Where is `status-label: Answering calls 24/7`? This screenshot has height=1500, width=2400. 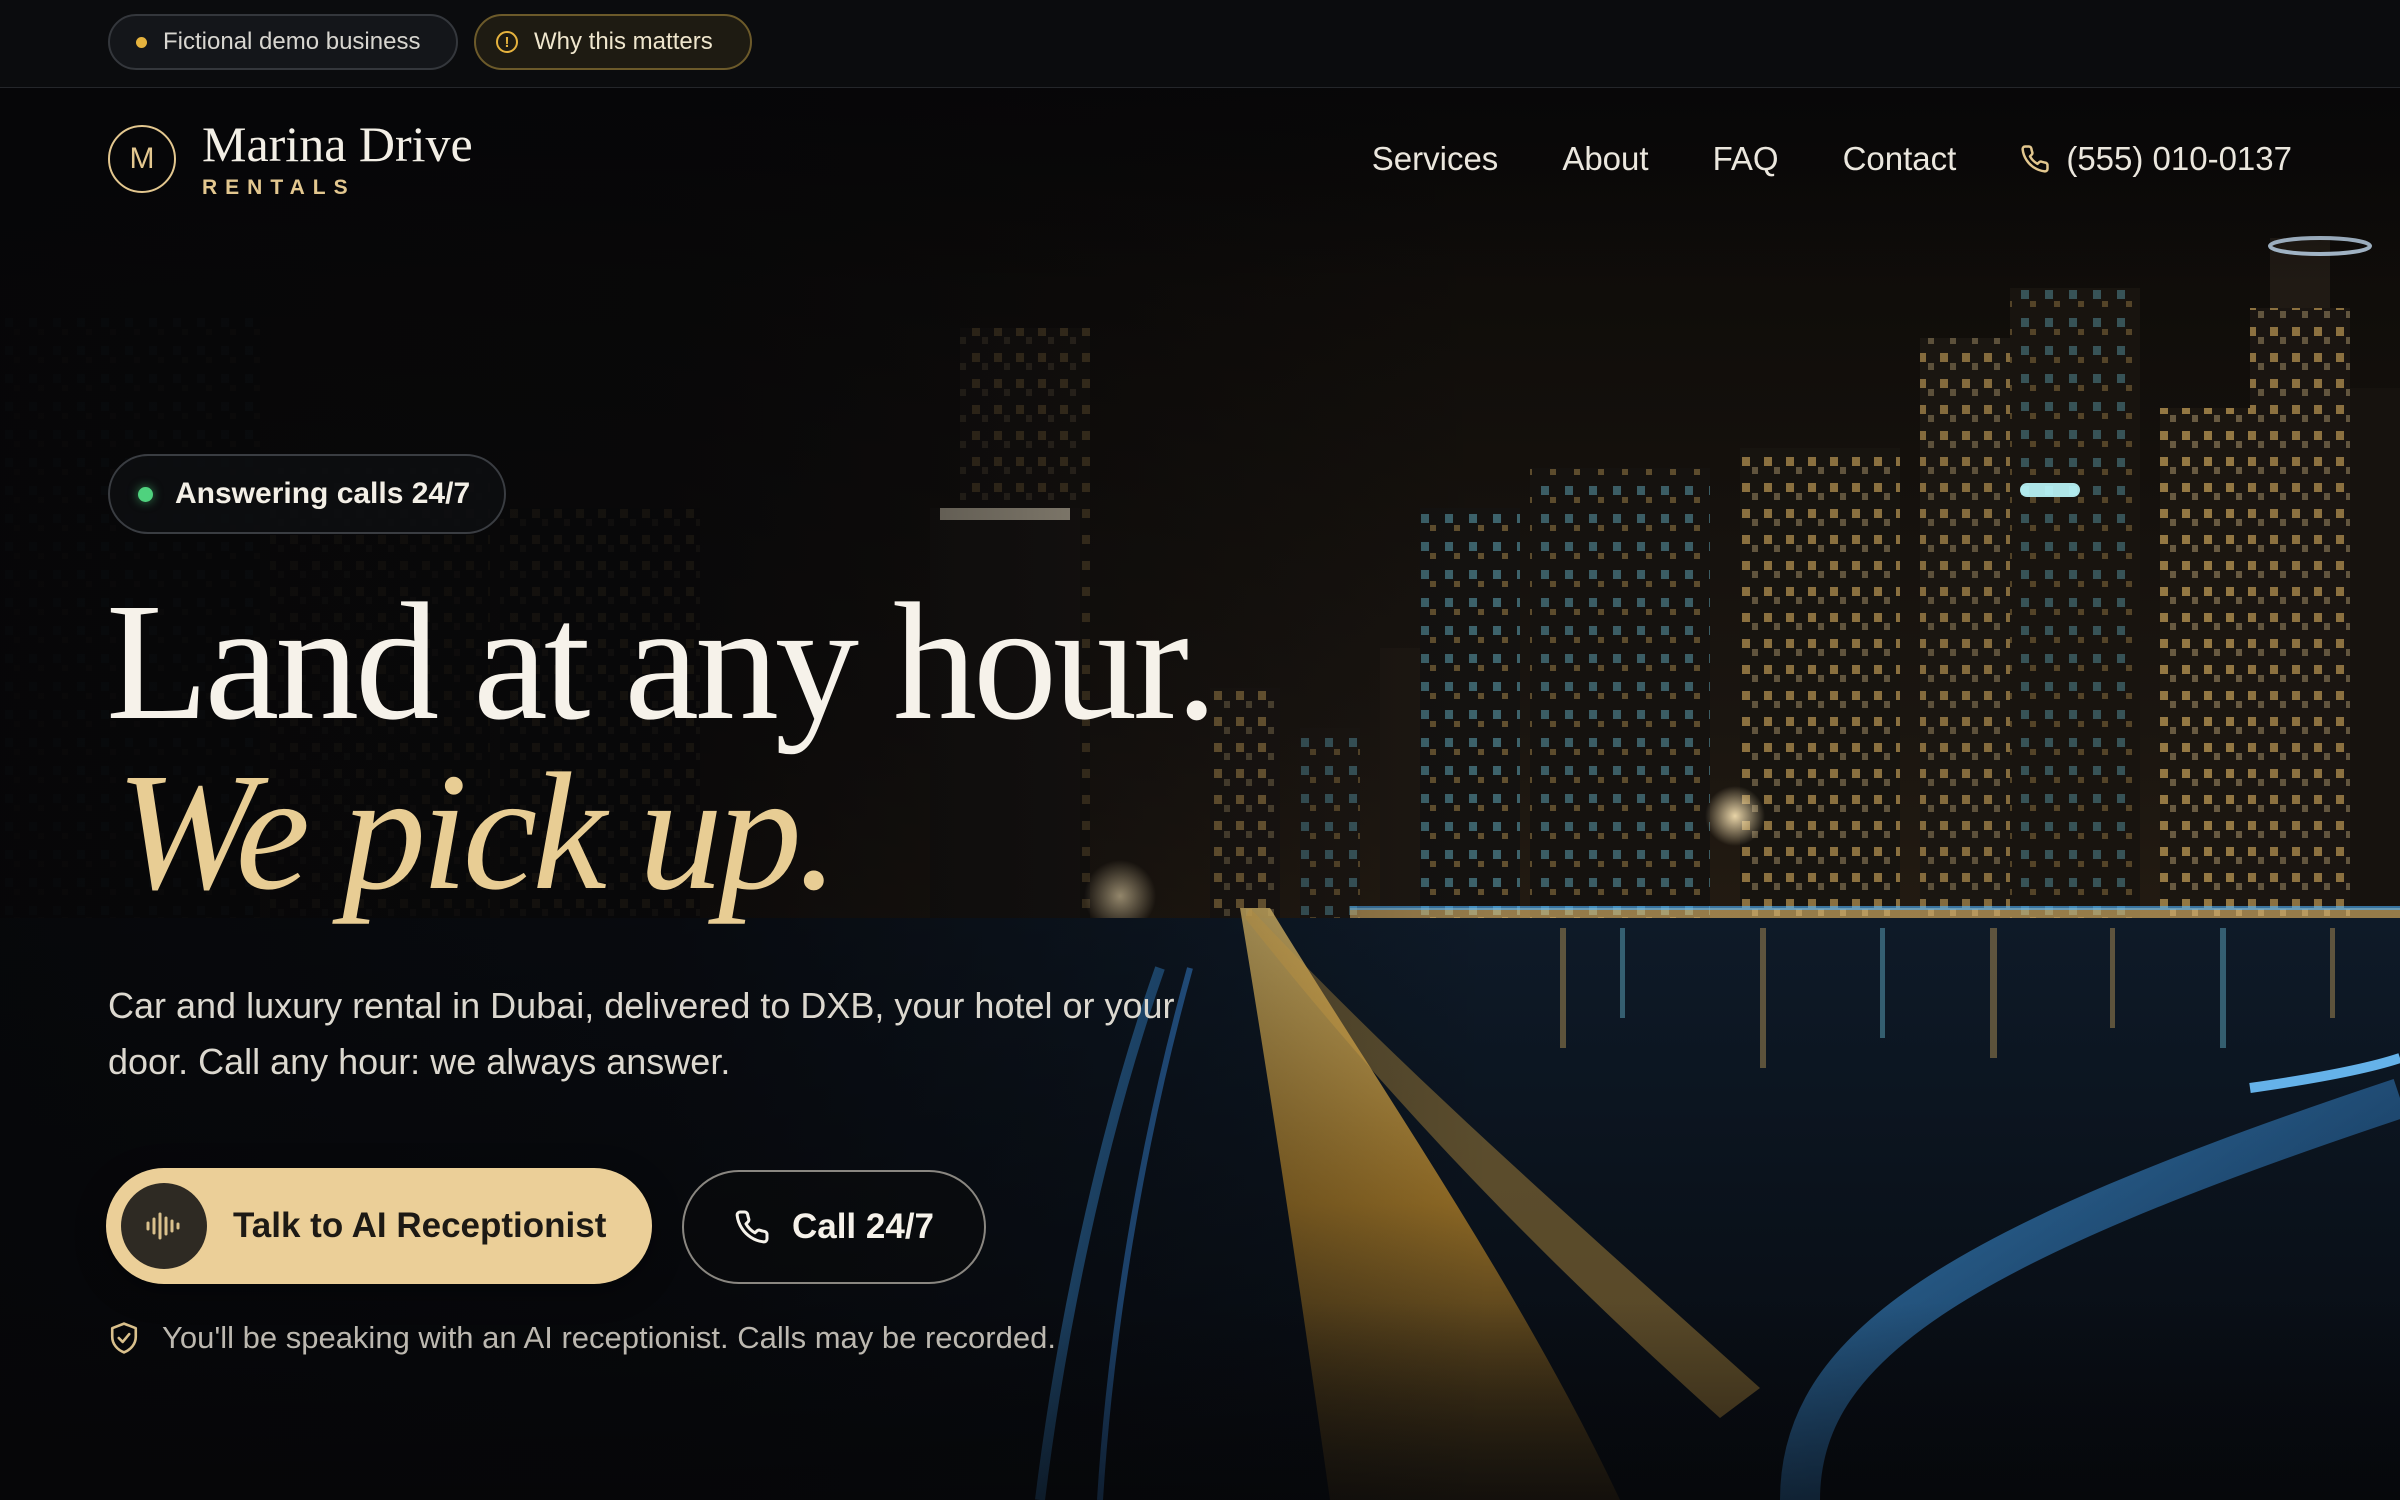
status-label: Answering calls 24/7 is located at coordinates (323, 493).